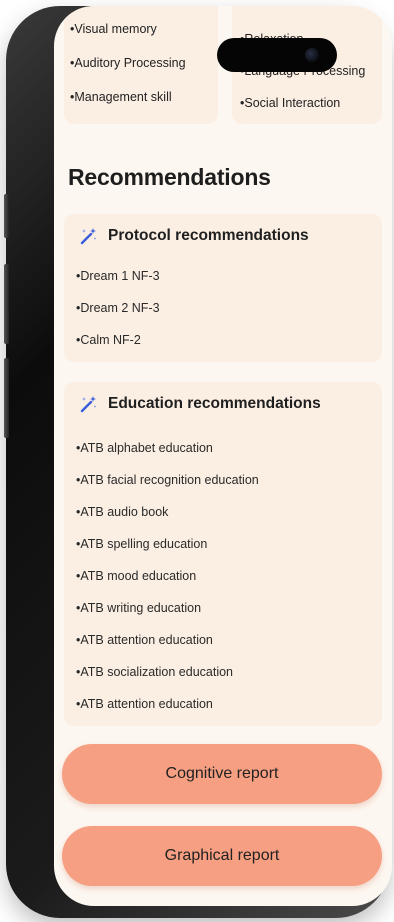  I want to click on list-item: •Calm NF-2, so click(108, 340).